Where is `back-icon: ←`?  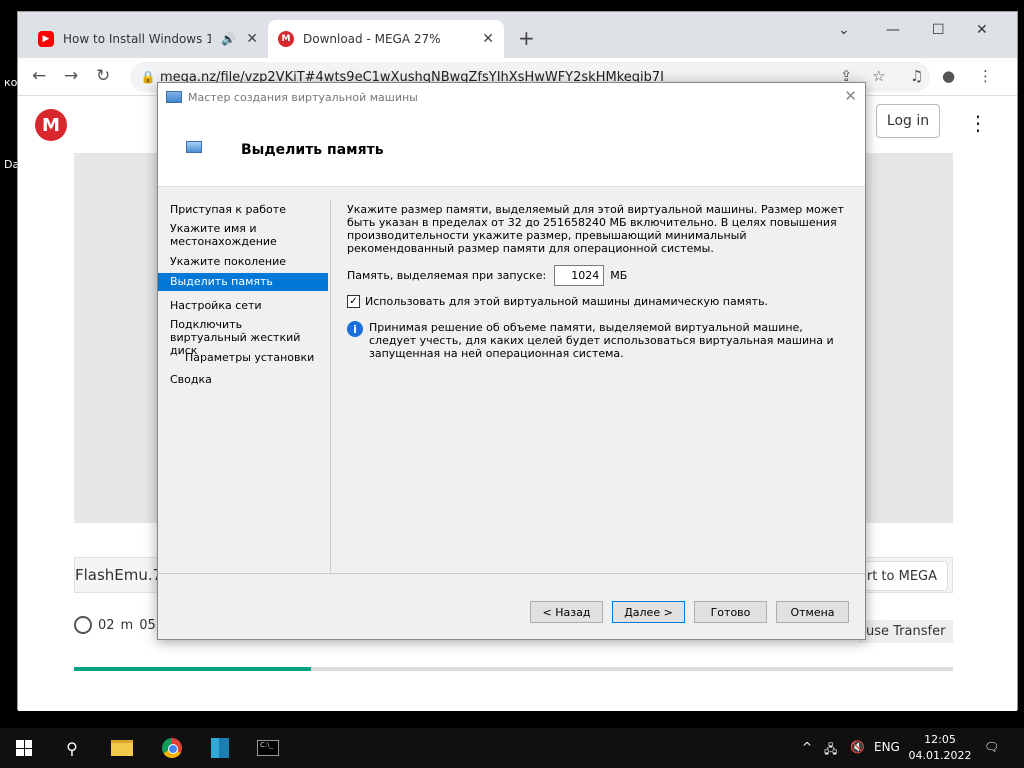
back-icon: ← is located at coordinates (39, 76).